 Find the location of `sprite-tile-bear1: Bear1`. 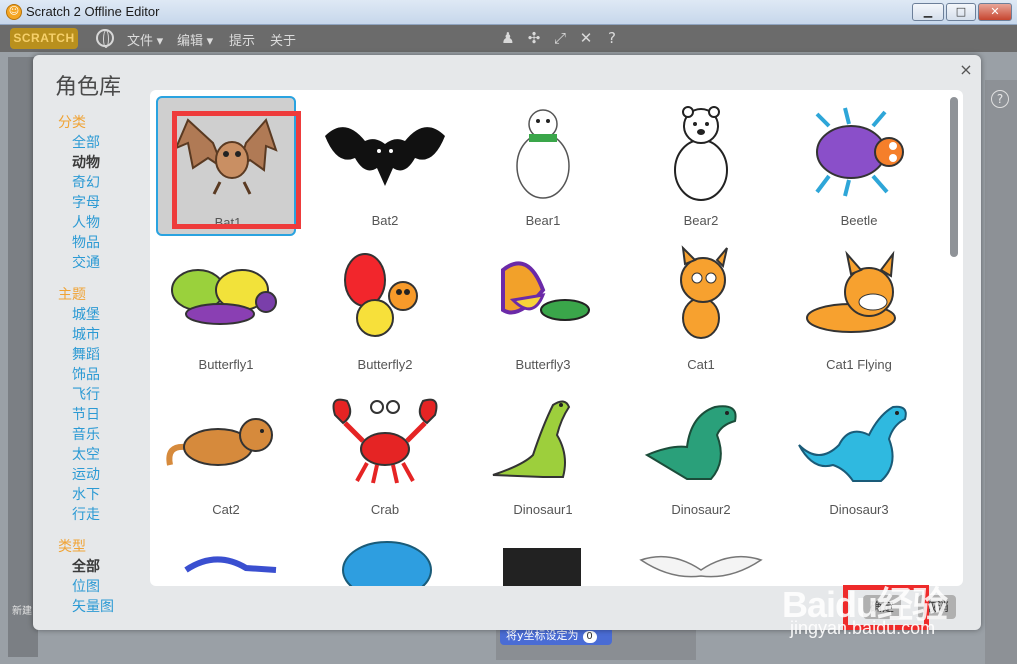

sprite-tile-bear1: Bear1 is located at coordinates (543, 166).